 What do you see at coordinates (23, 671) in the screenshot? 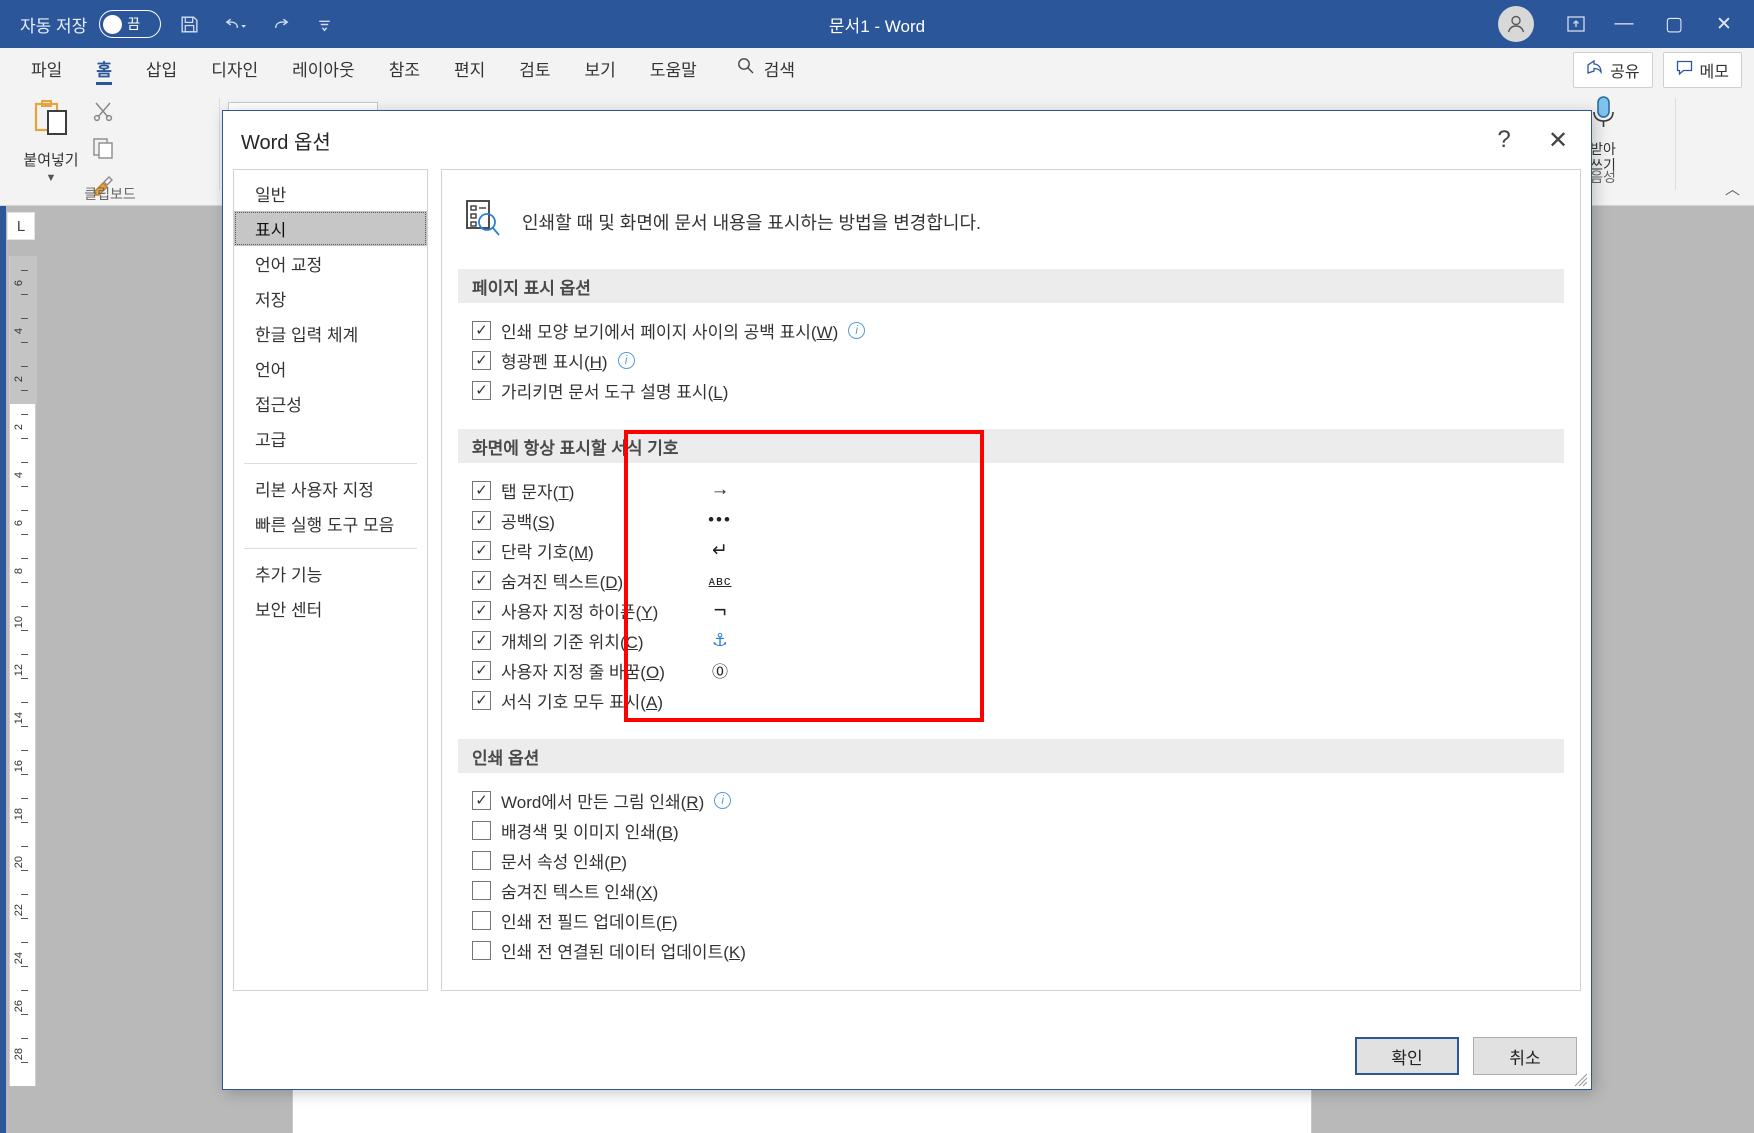
I see `vertical-ruler: 6 4 2 2 4 6 8 10 12 14 16 18 20 22 24 26 28` at bounding box center [23, 671].